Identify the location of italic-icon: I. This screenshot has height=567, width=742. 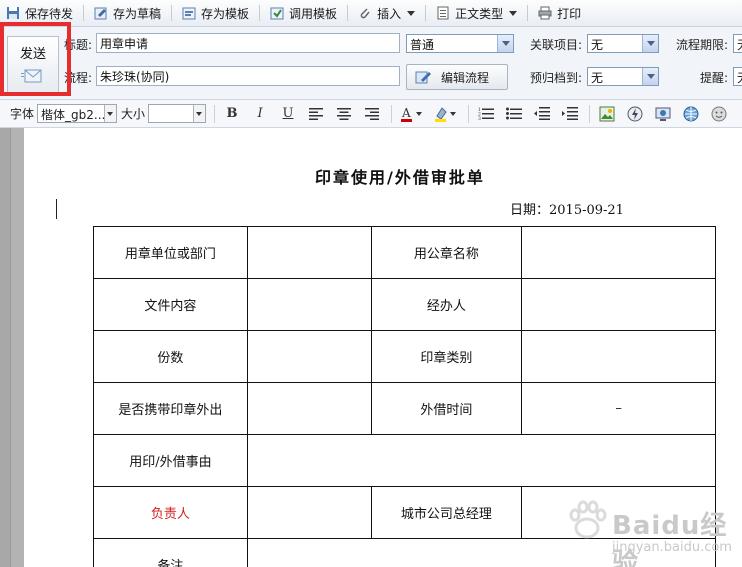
(260, 114).